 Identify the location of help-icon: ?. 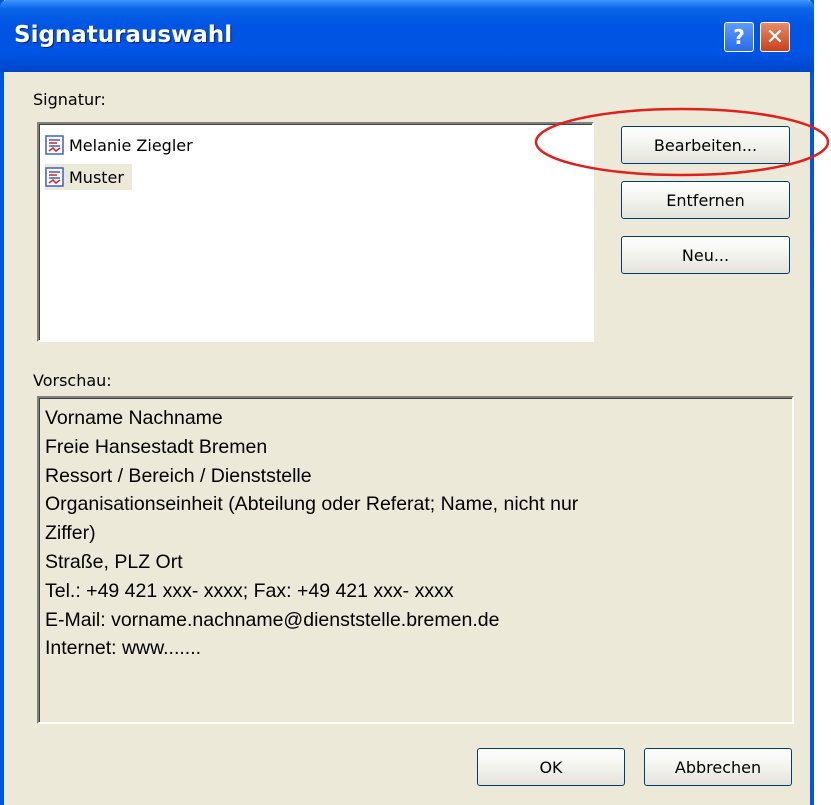
(739, 37).